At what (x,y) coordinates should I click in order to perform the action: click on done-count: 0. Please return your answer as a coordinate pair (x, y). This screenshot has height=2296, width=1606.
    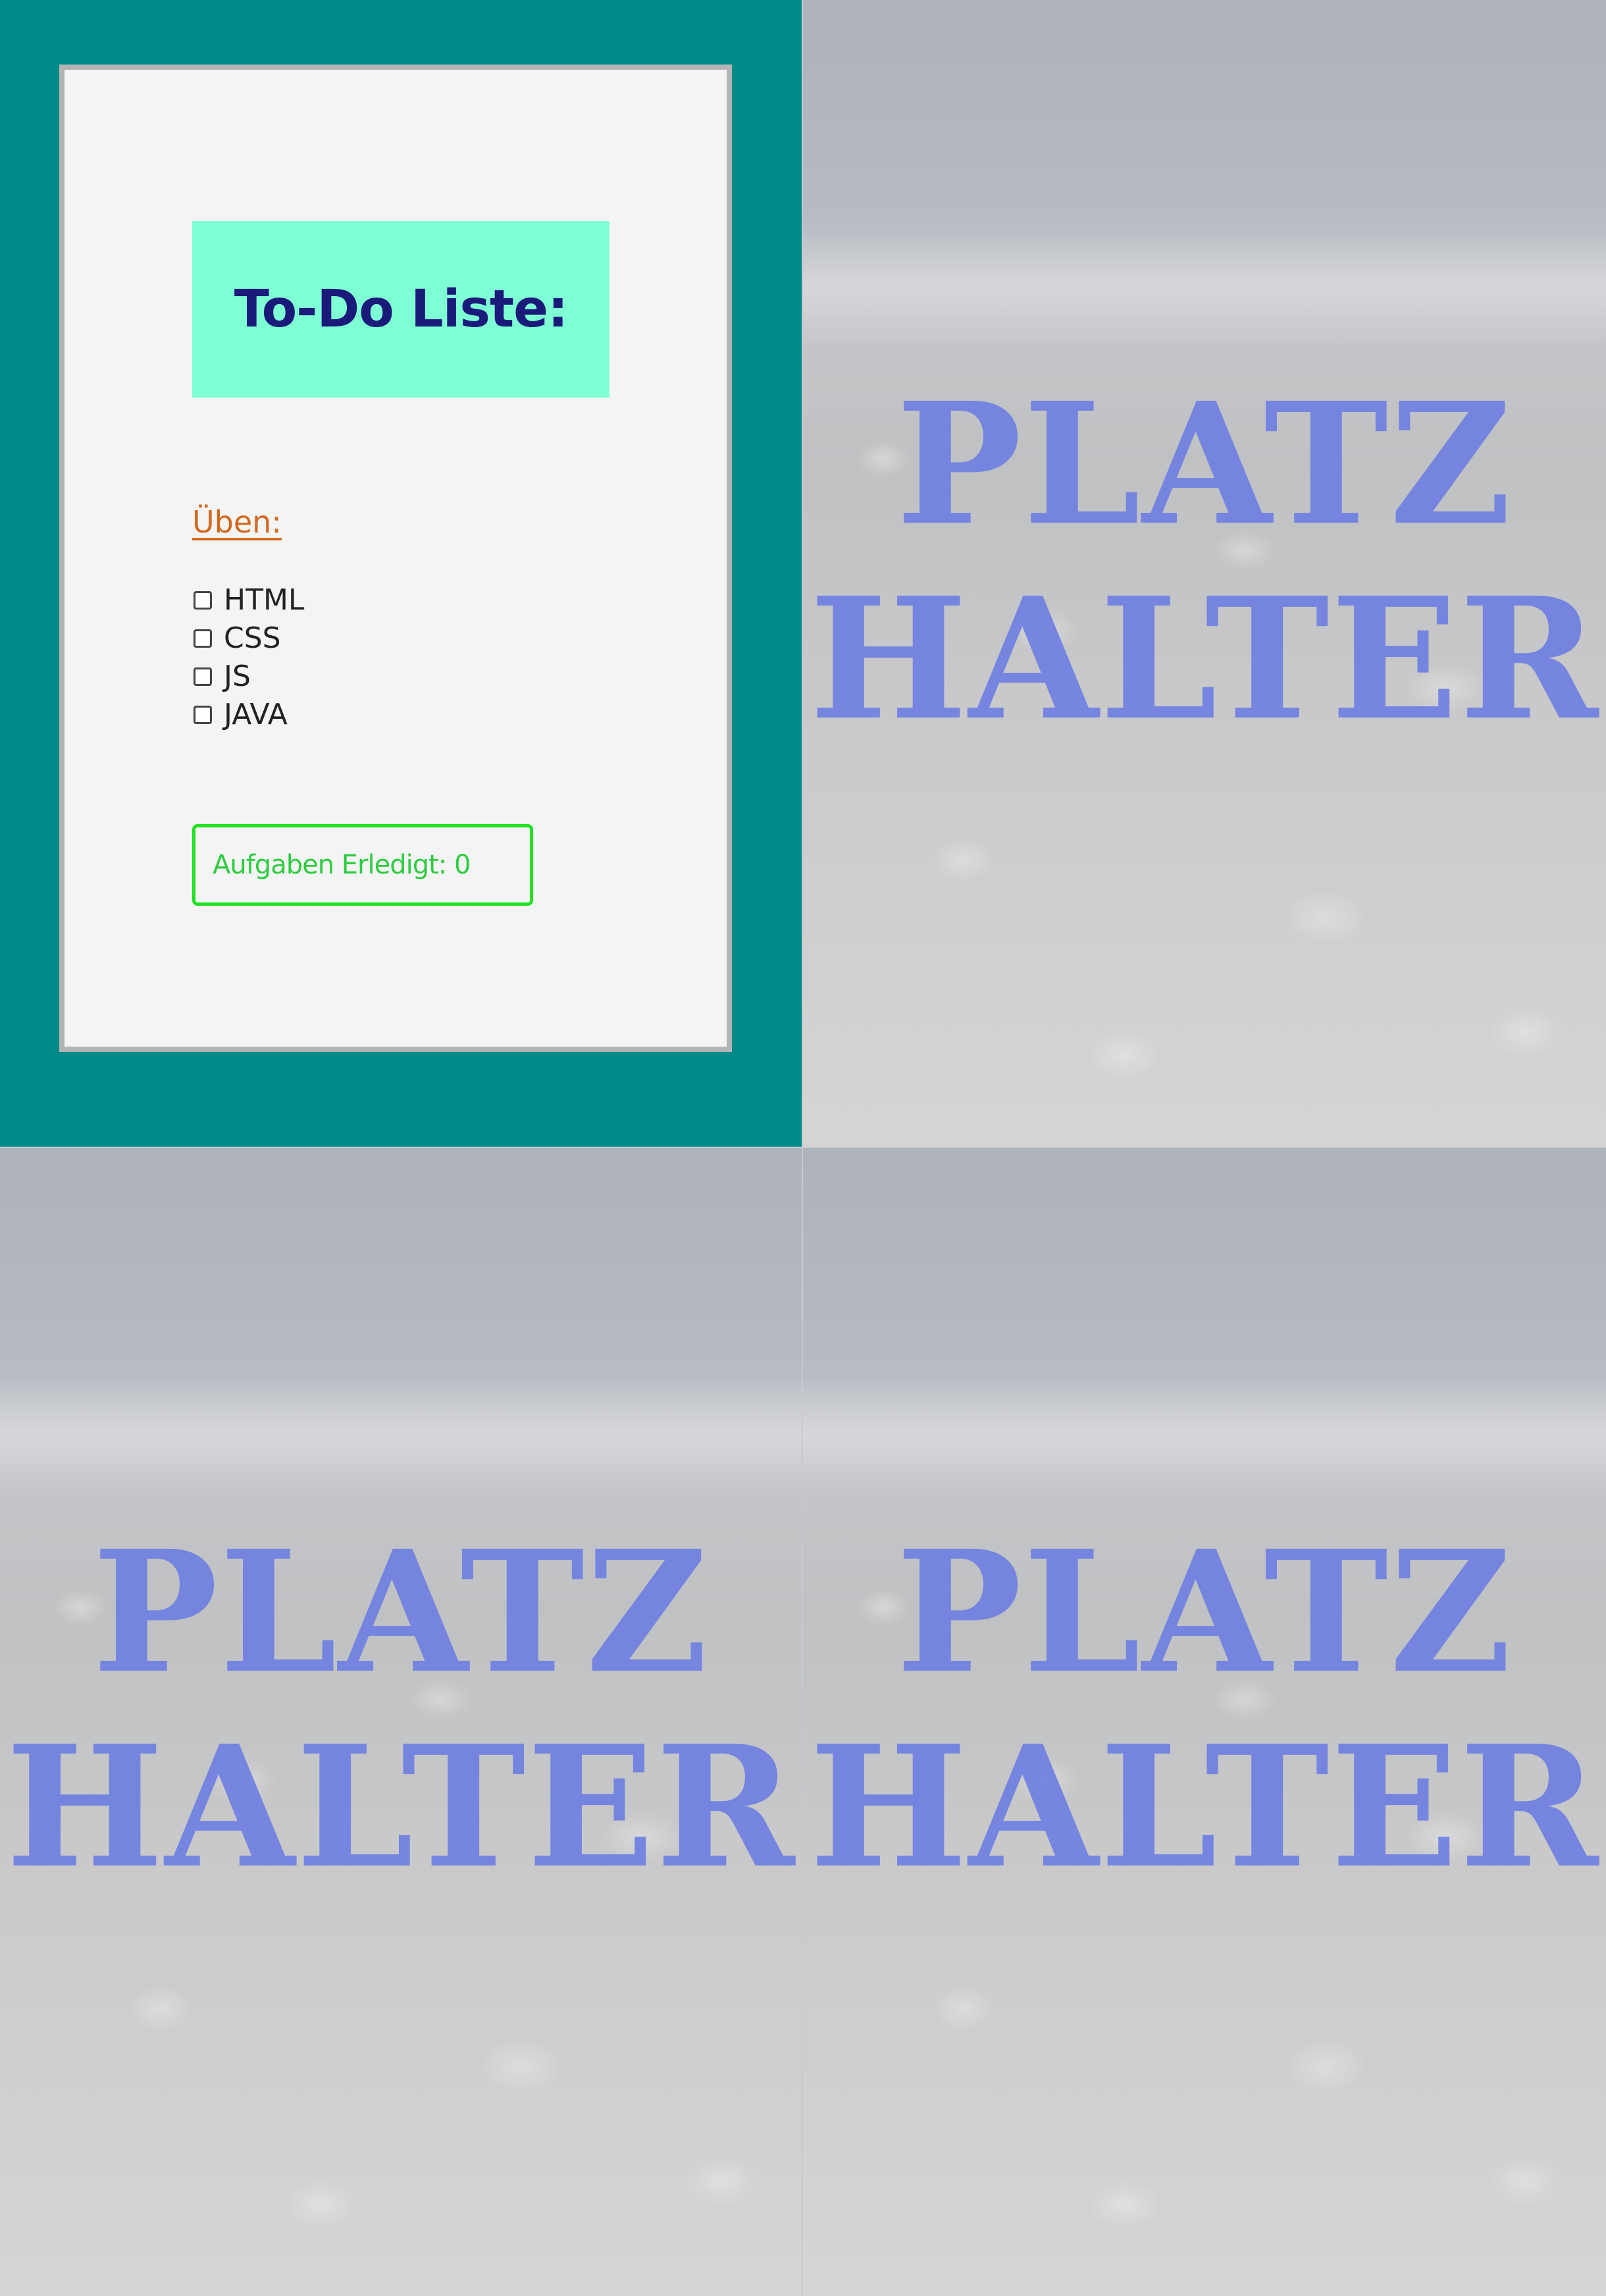
    Looking at the image, I should click on (462, 865).